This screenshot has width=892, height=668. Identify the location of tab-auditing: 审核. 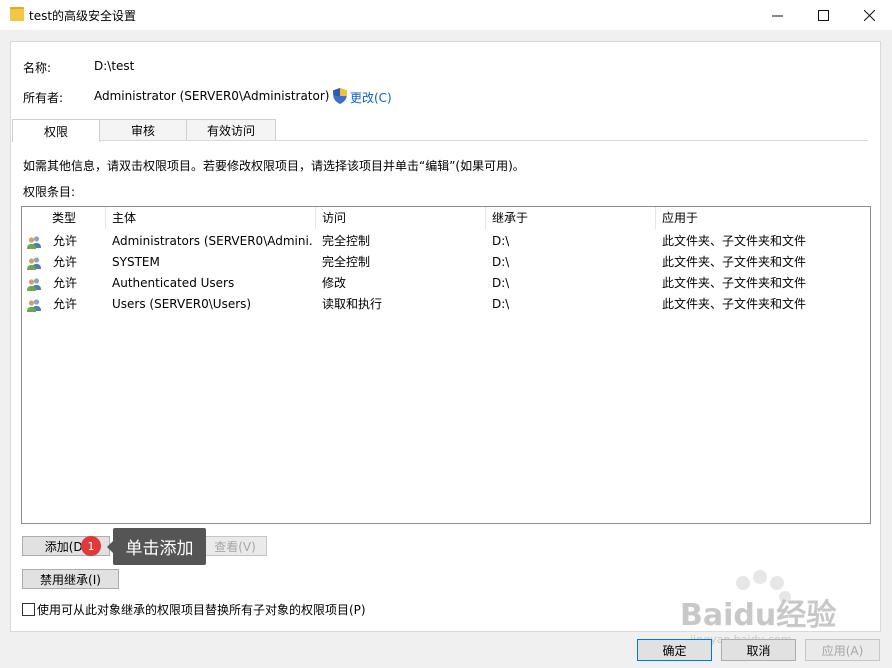
(143, 130).